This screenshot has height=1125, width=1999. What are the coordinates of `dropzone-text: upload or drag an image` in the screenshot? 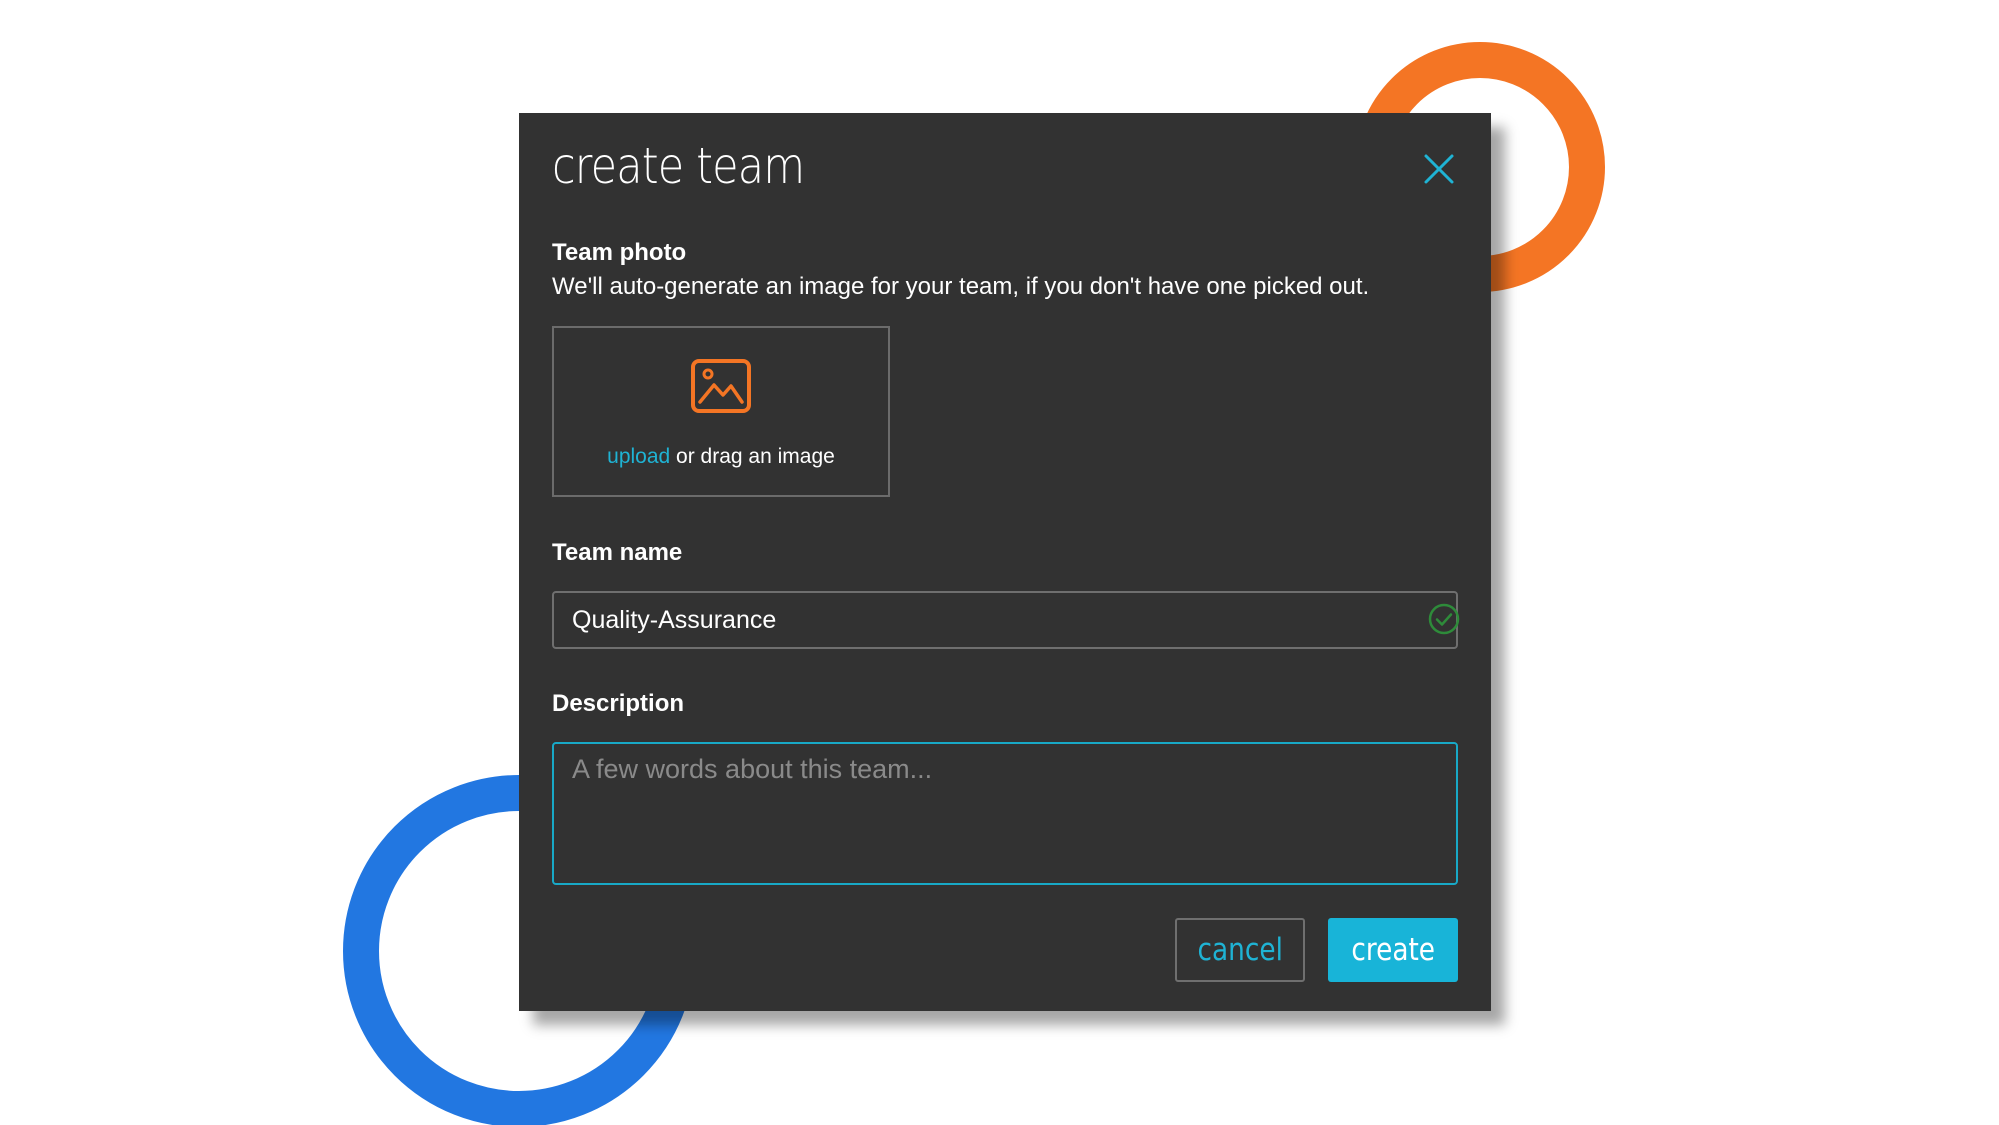 It's located at (721, 457).